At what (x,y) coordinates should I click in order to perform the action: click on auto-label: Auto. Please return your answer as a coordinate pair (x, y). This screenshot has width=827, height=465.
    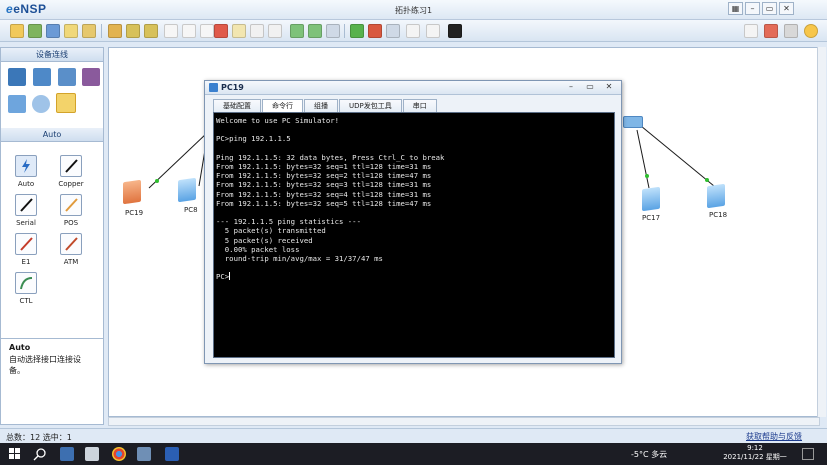
    Looking at the image, I should click on (26, 184).